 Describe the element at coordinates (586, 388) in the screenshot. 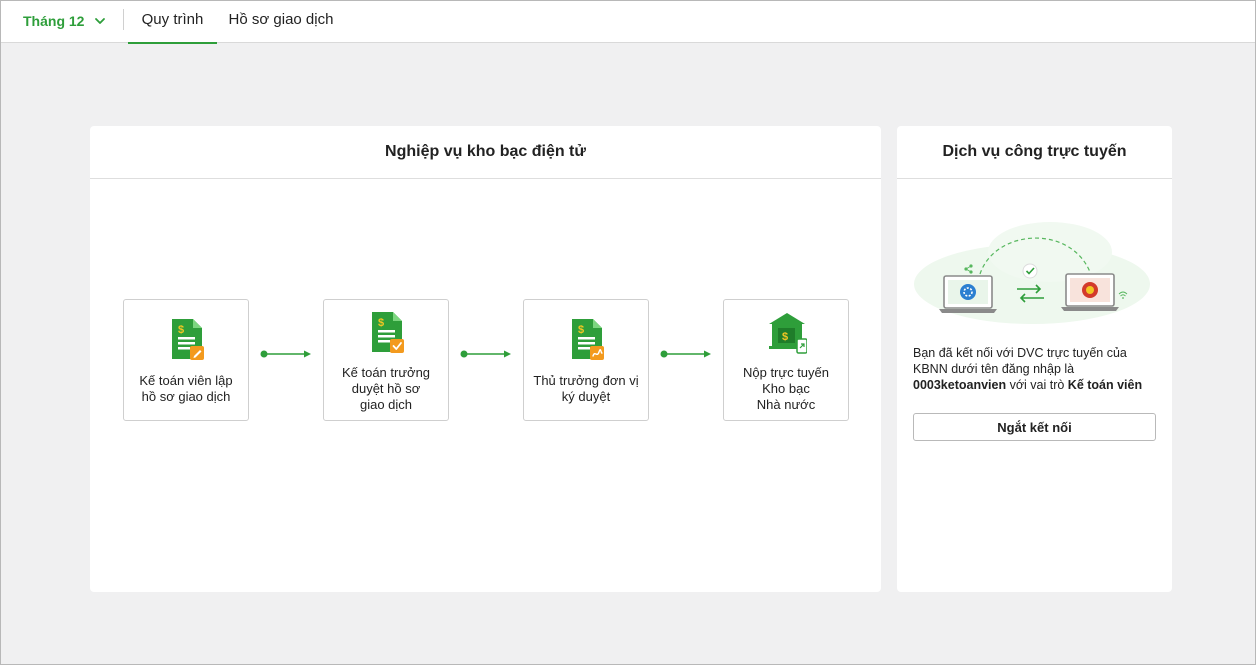

I see `step-label: Thủ trưởng đơn vị ký duyệt` at that location.